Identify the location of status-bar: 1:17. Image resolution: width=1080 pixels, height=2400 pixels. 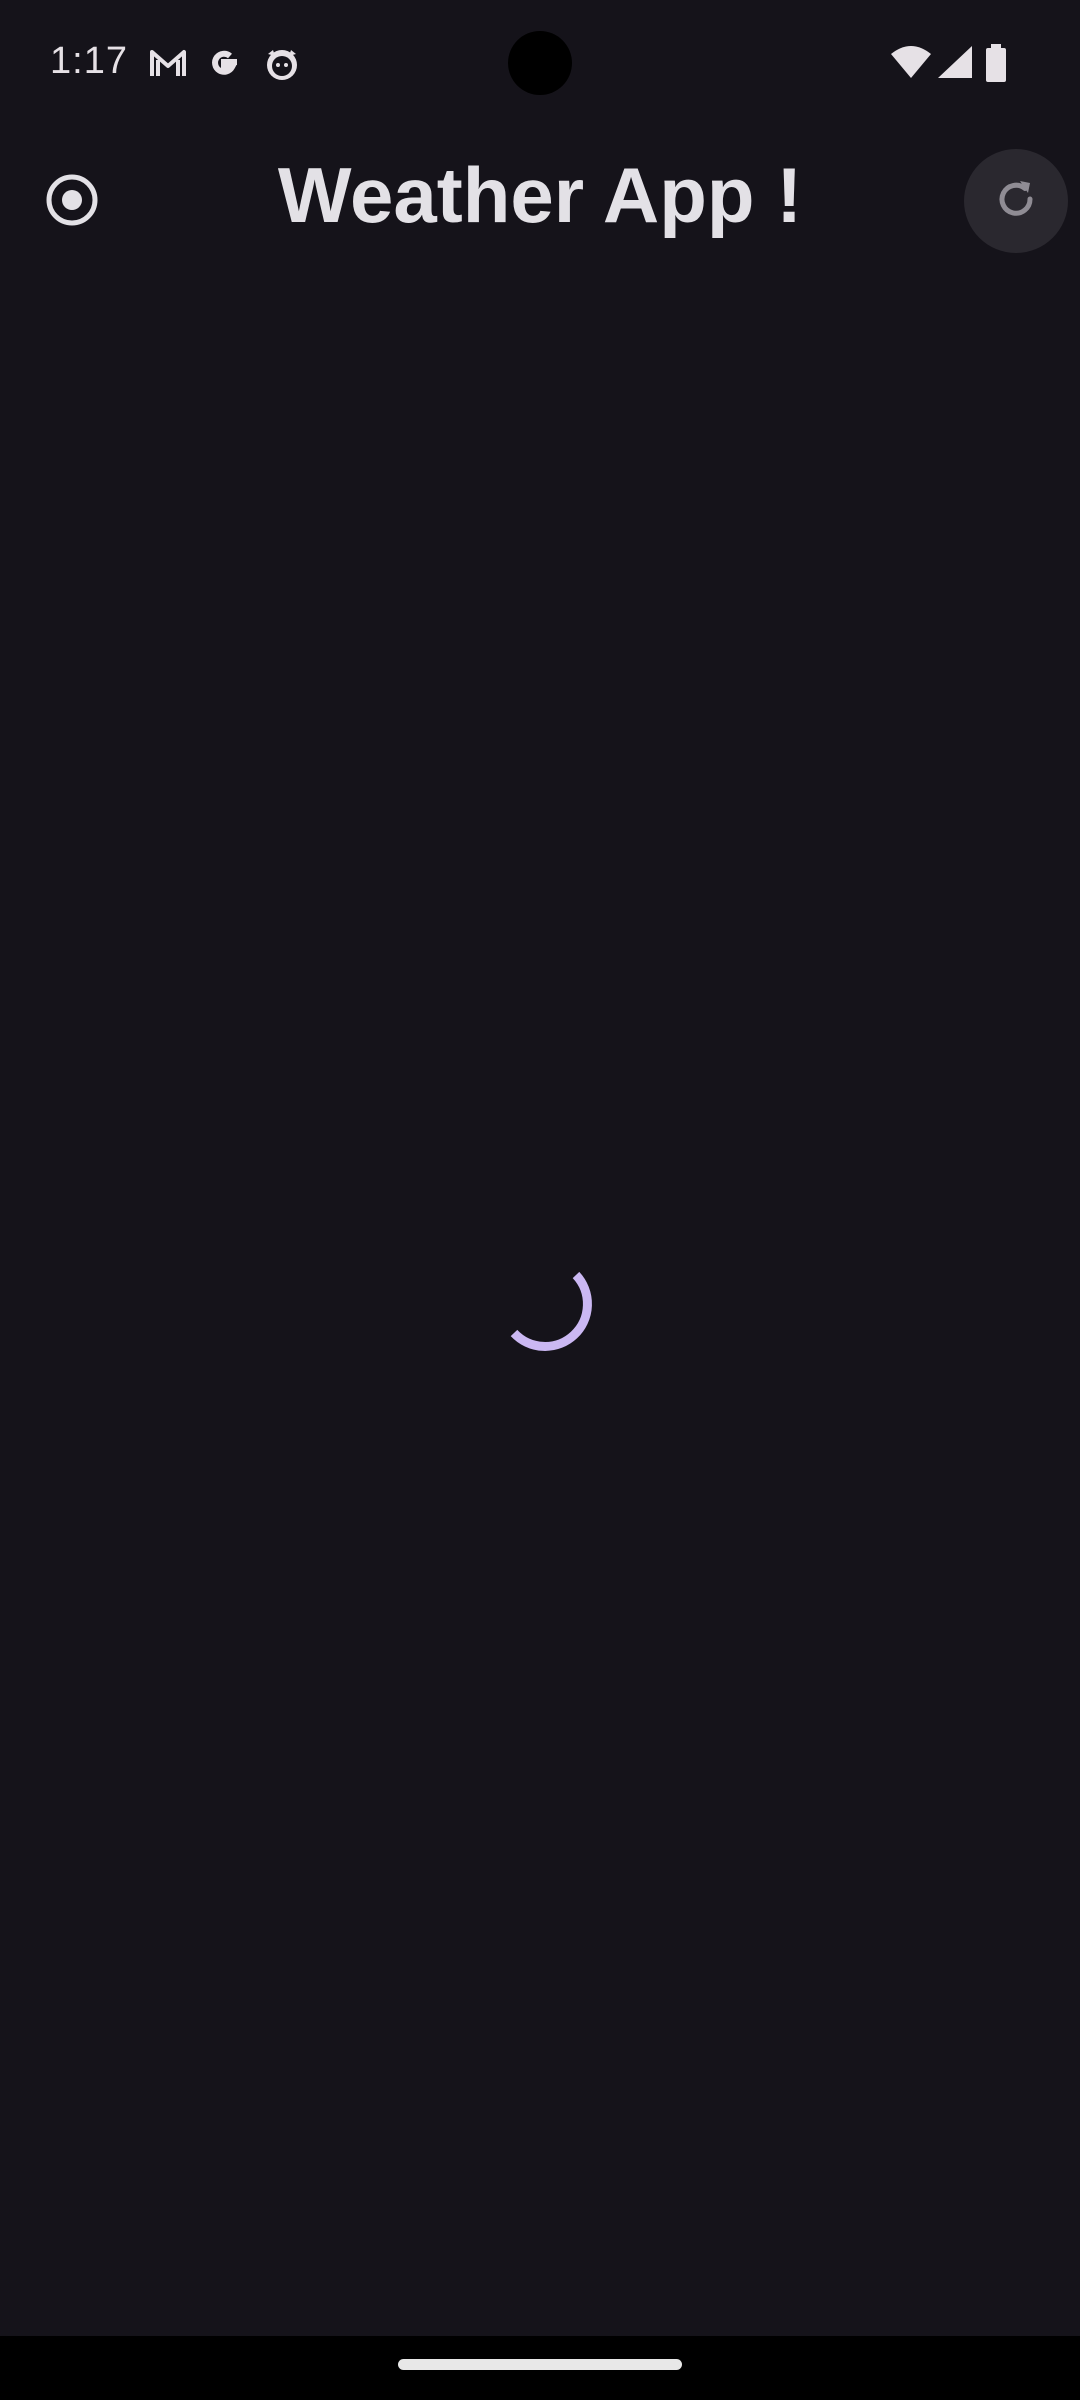
(540, 64).